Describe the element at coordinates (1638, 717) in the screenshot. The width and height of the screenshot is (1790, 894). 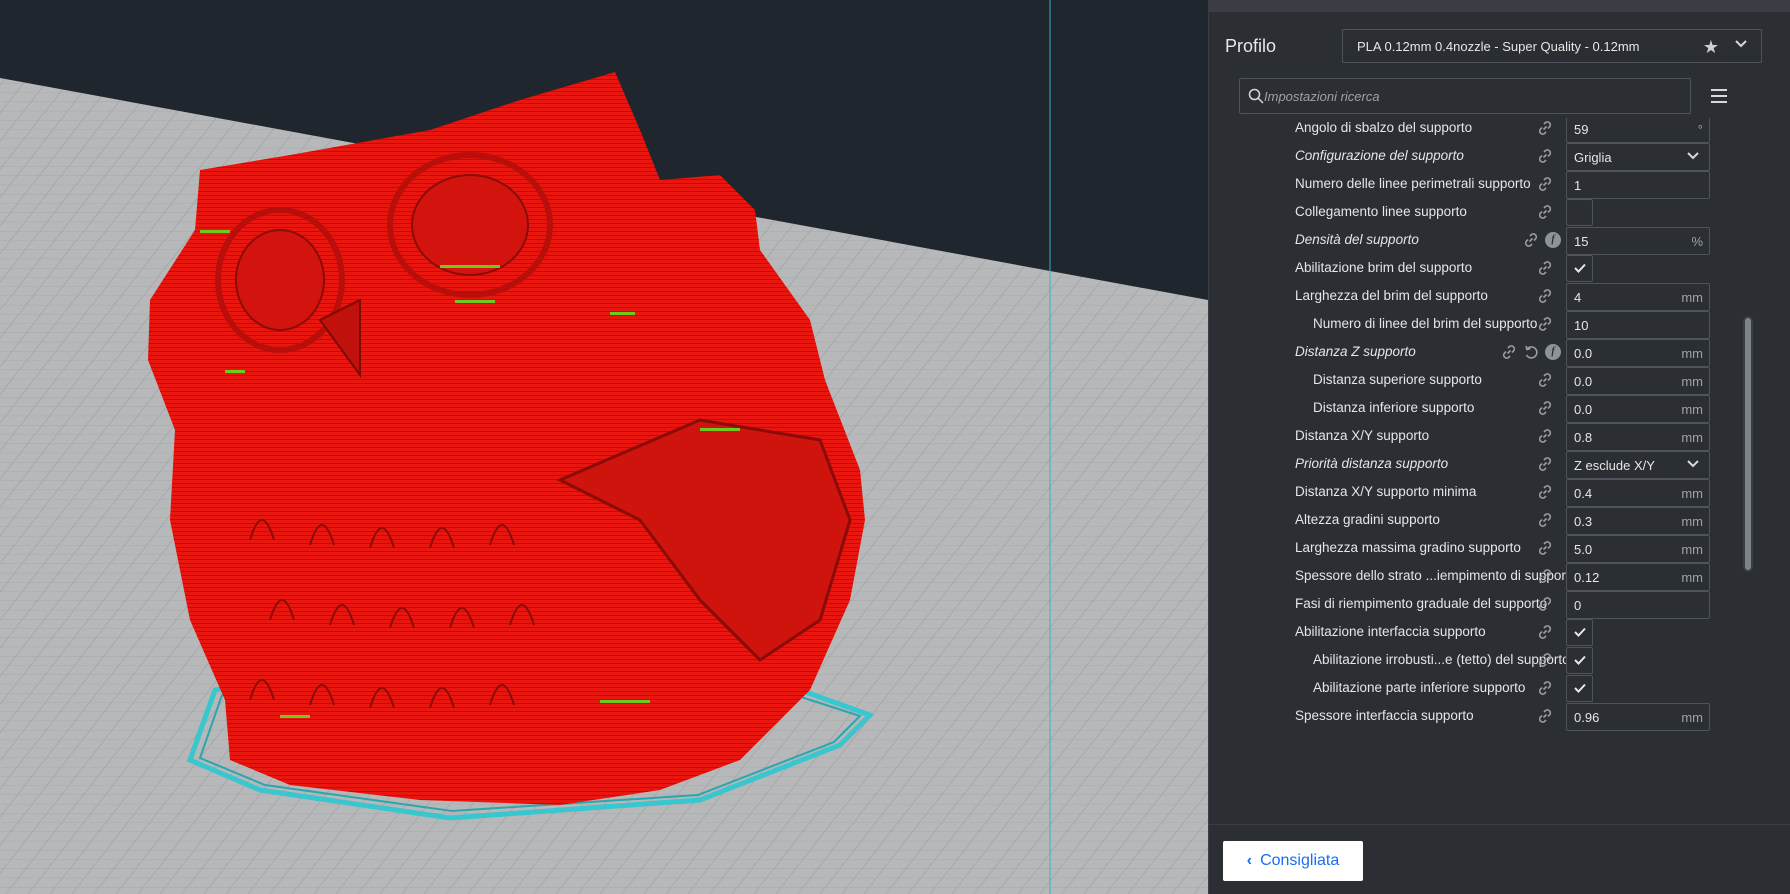
I see `setting-input: 0.96 mm` at that location.